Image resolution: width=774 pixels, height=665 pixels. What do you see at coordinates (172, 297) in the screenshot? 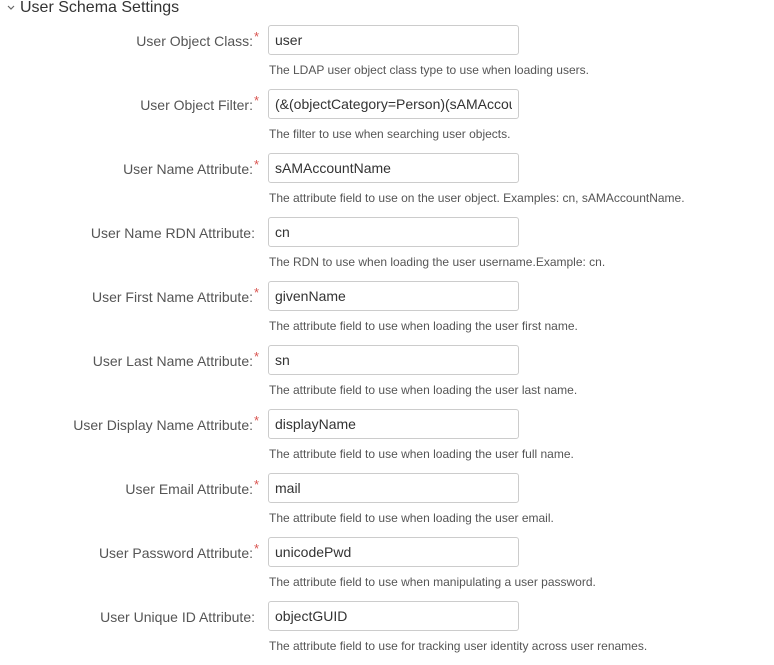
I see `field-label: User First Name Attribute:` at bounding box center [172, 297].